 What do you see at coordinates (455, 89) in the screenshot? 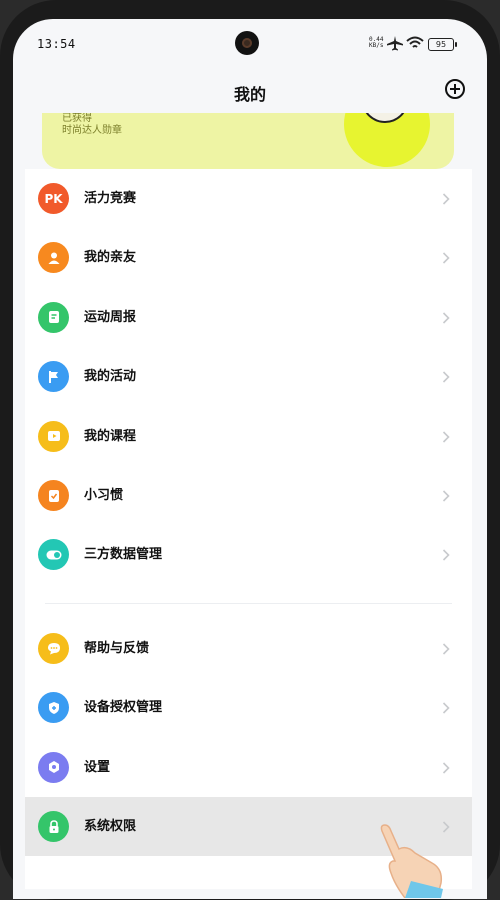
I see `add-button` at bounding box center [455, 89].